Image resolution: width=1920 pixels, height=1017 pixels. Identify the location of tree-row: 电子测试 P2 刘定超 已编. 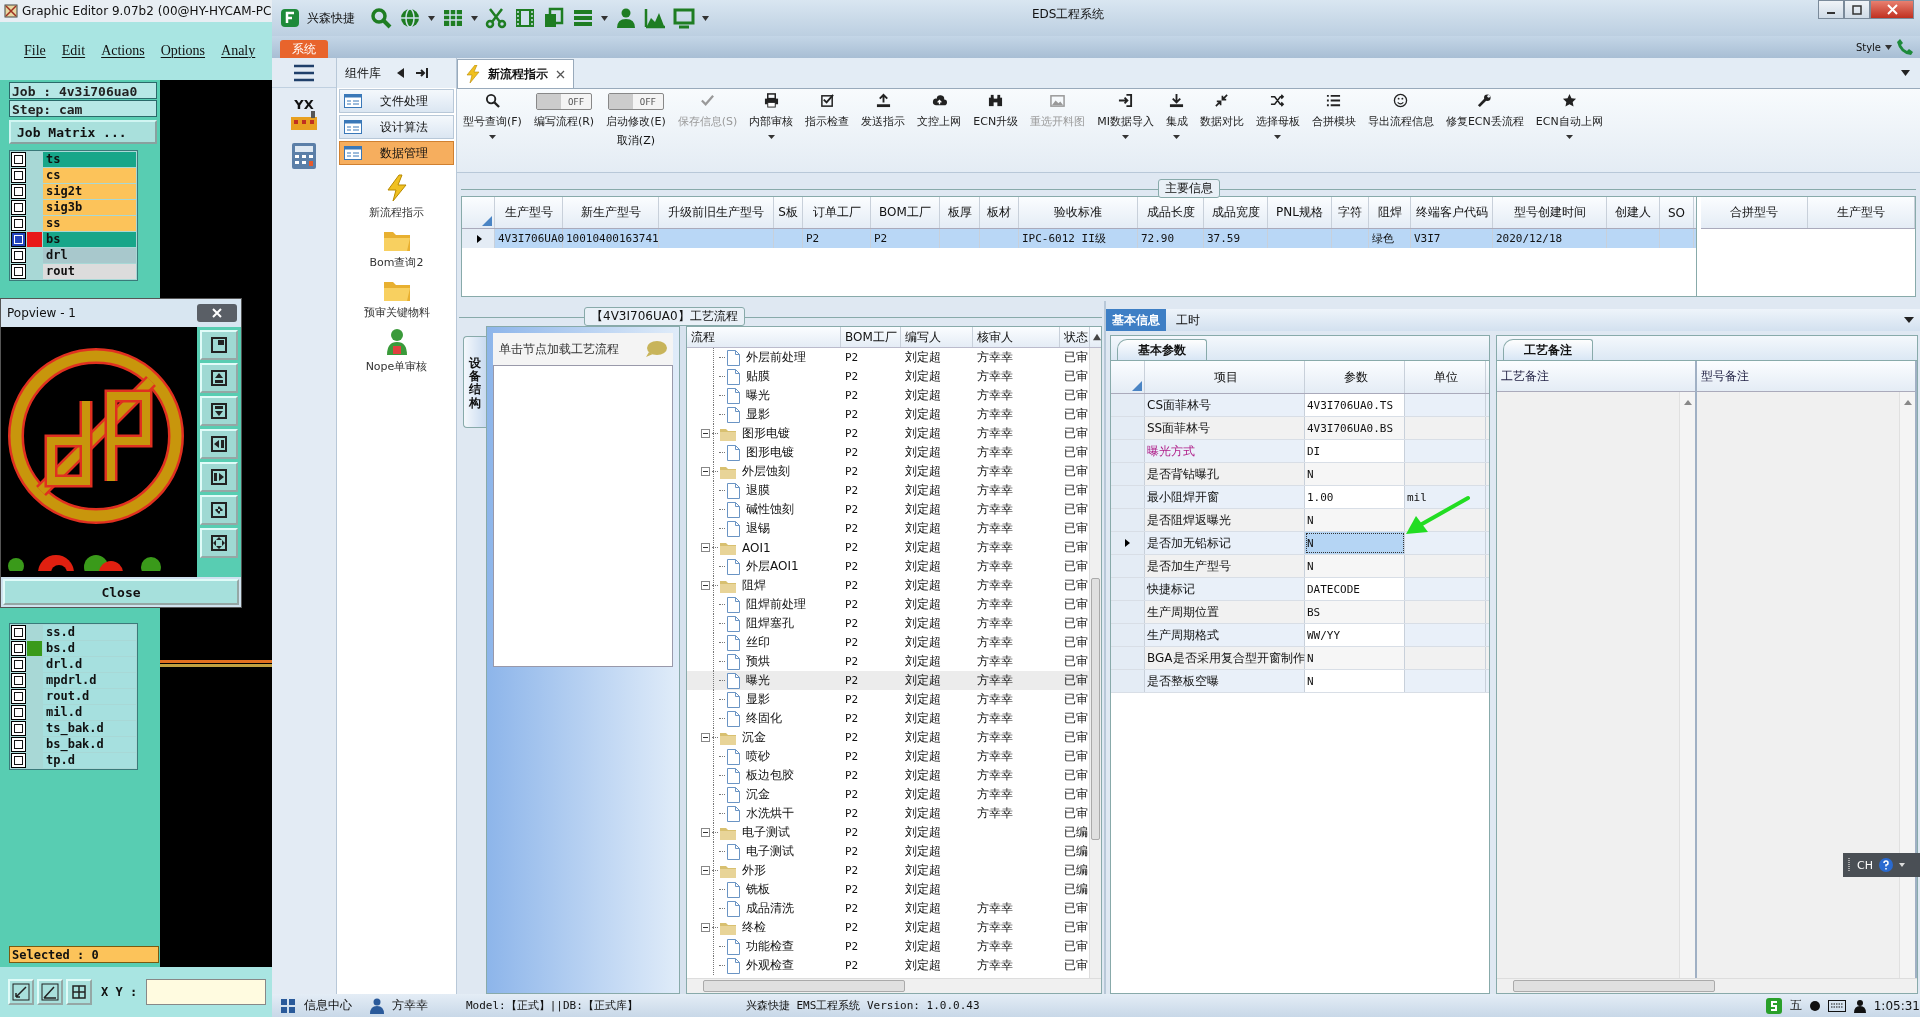
(888, 851).